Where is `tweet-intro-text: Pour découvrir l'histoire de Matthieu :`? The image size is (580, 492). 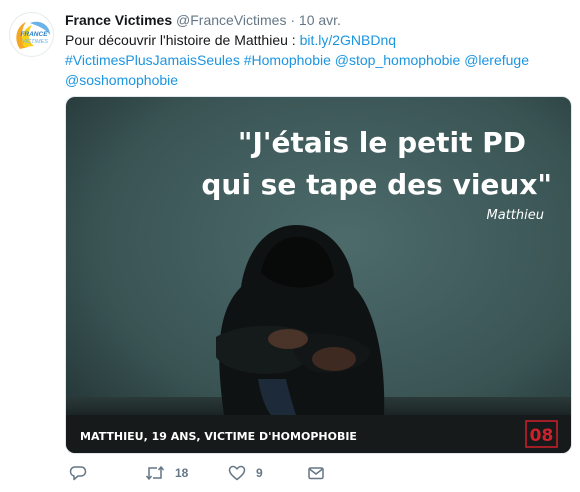 tweet-intro-text: Pour découvrir l'histoire de Matthieu : is located at coordinates (182, 40).